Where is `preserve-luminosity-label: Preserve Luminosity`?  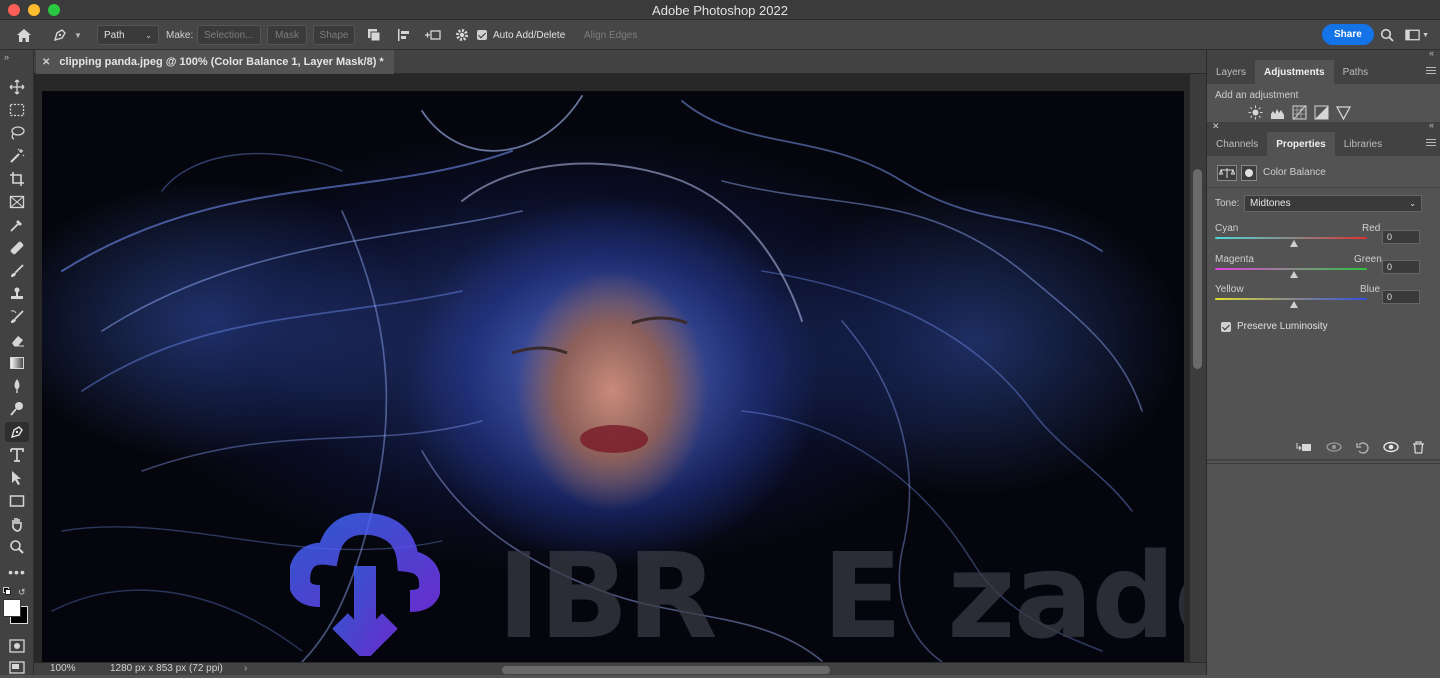
preserve-luminosity-label: Preserve Luminosity is located at coordinates (1282, 326).